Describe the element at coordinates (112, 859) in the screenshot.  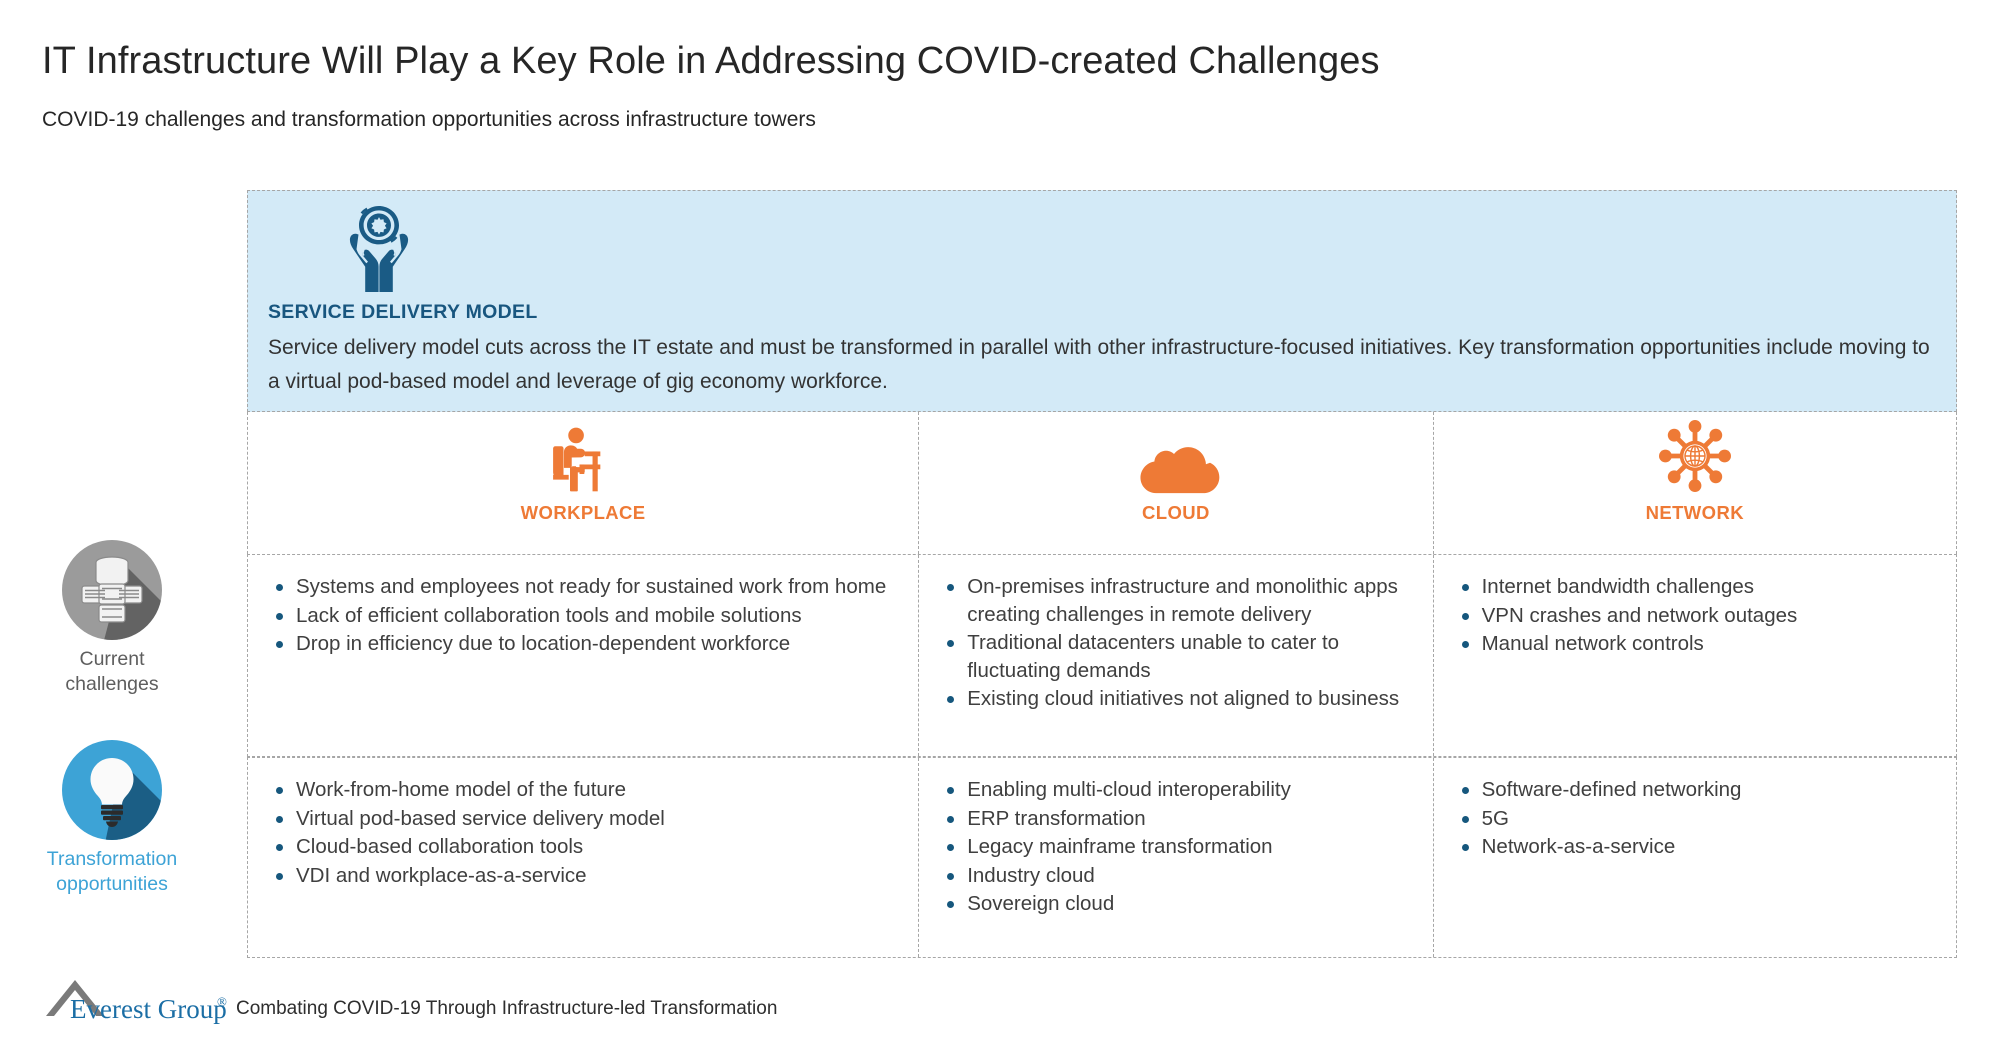
I see `rail-label-line1: Transformation` at that location.